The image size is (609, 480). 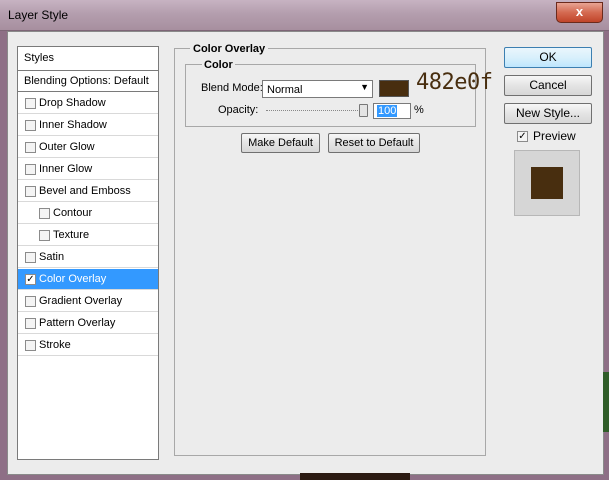 What do you see at coordinates (548, 57) in the screenshot?
I see `ok-button: OK` at bounding box center [548, 57].